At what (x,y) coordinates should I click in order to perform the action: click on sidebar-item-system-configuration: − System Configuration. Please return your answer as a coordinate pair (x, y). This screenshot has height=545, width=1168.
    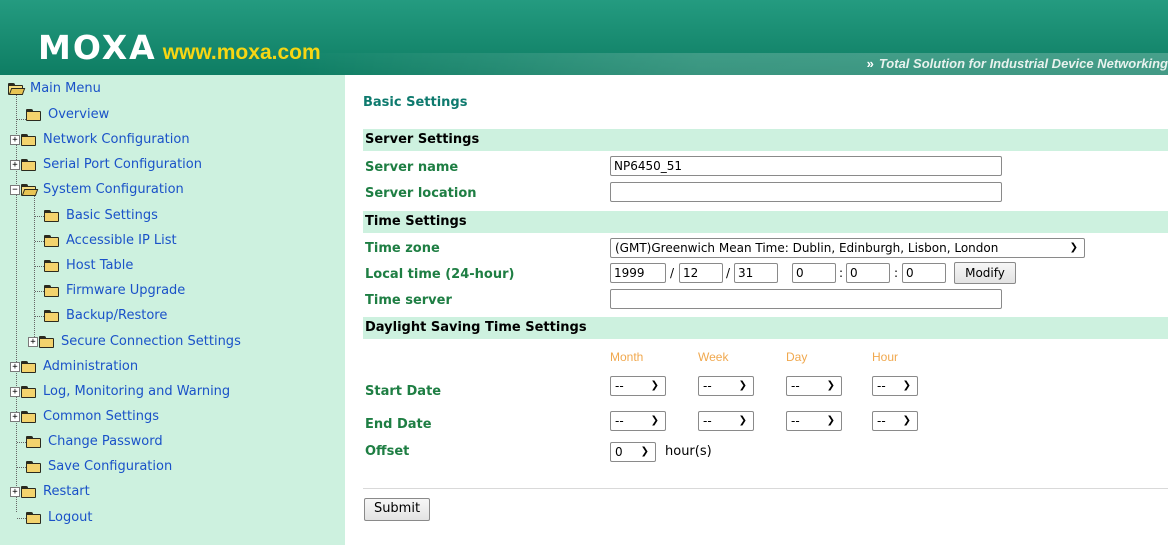
    Looking at the image, I should click on (97, 190).